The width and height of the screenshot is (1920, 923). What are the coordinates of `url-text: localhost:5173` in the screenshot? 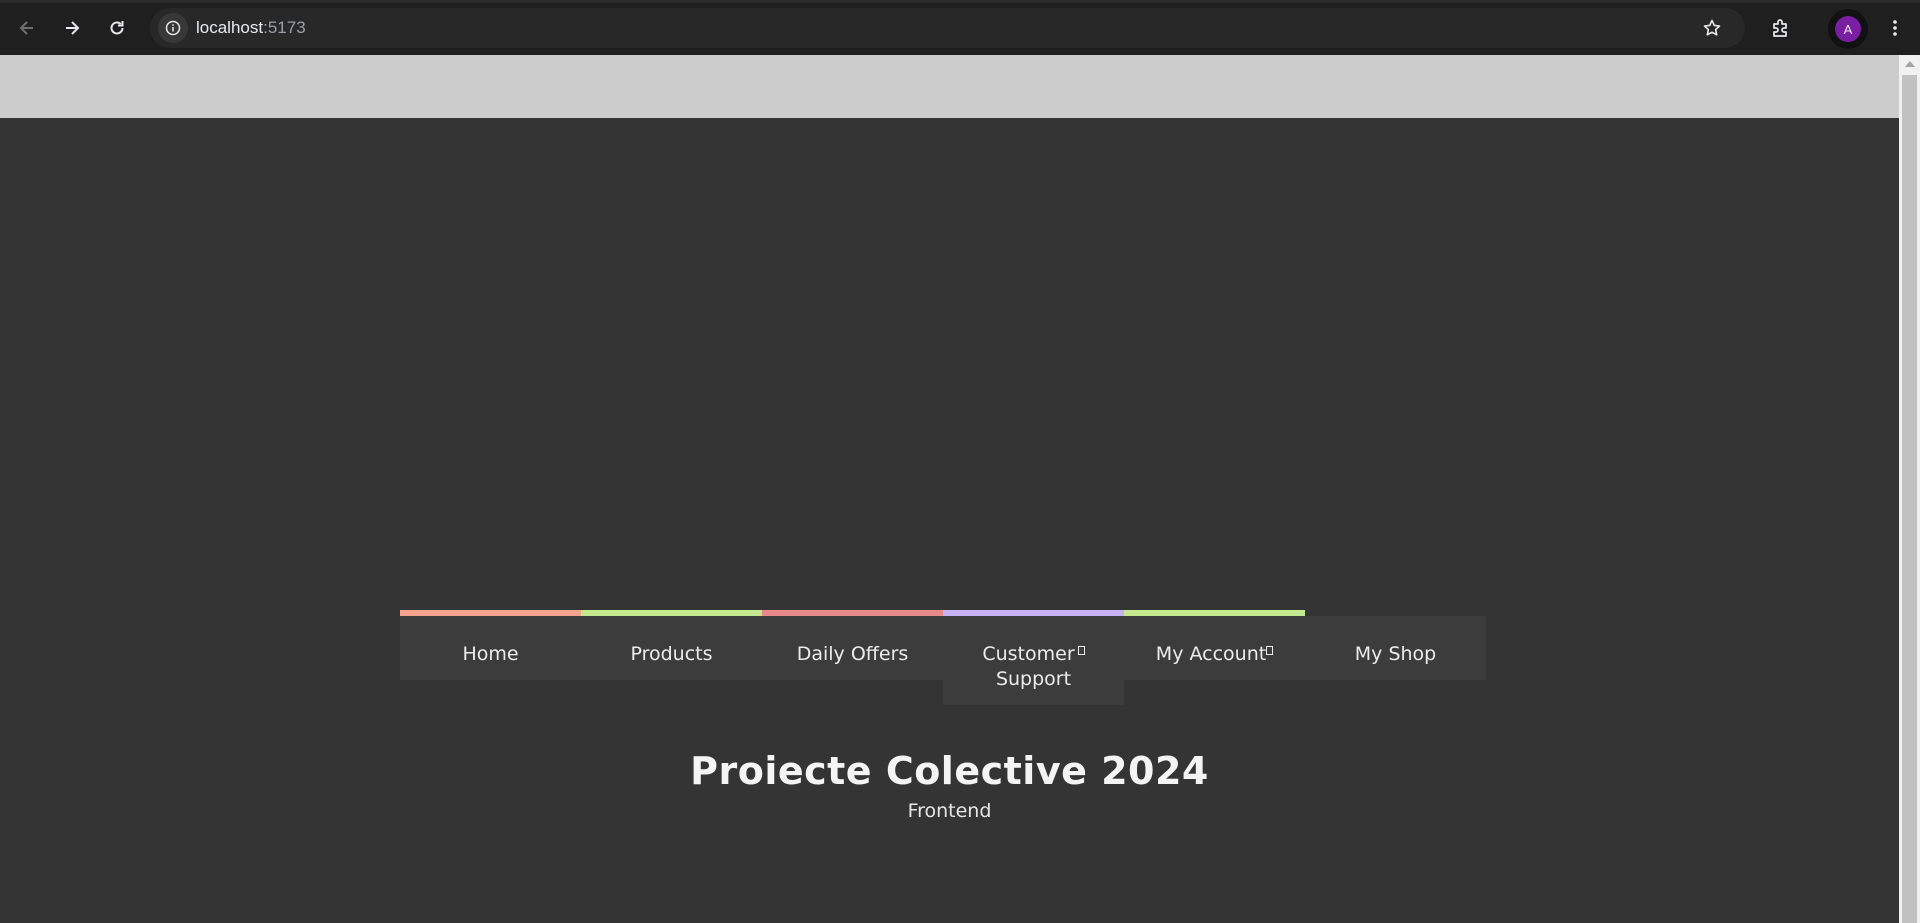 It's located at (251, 28).